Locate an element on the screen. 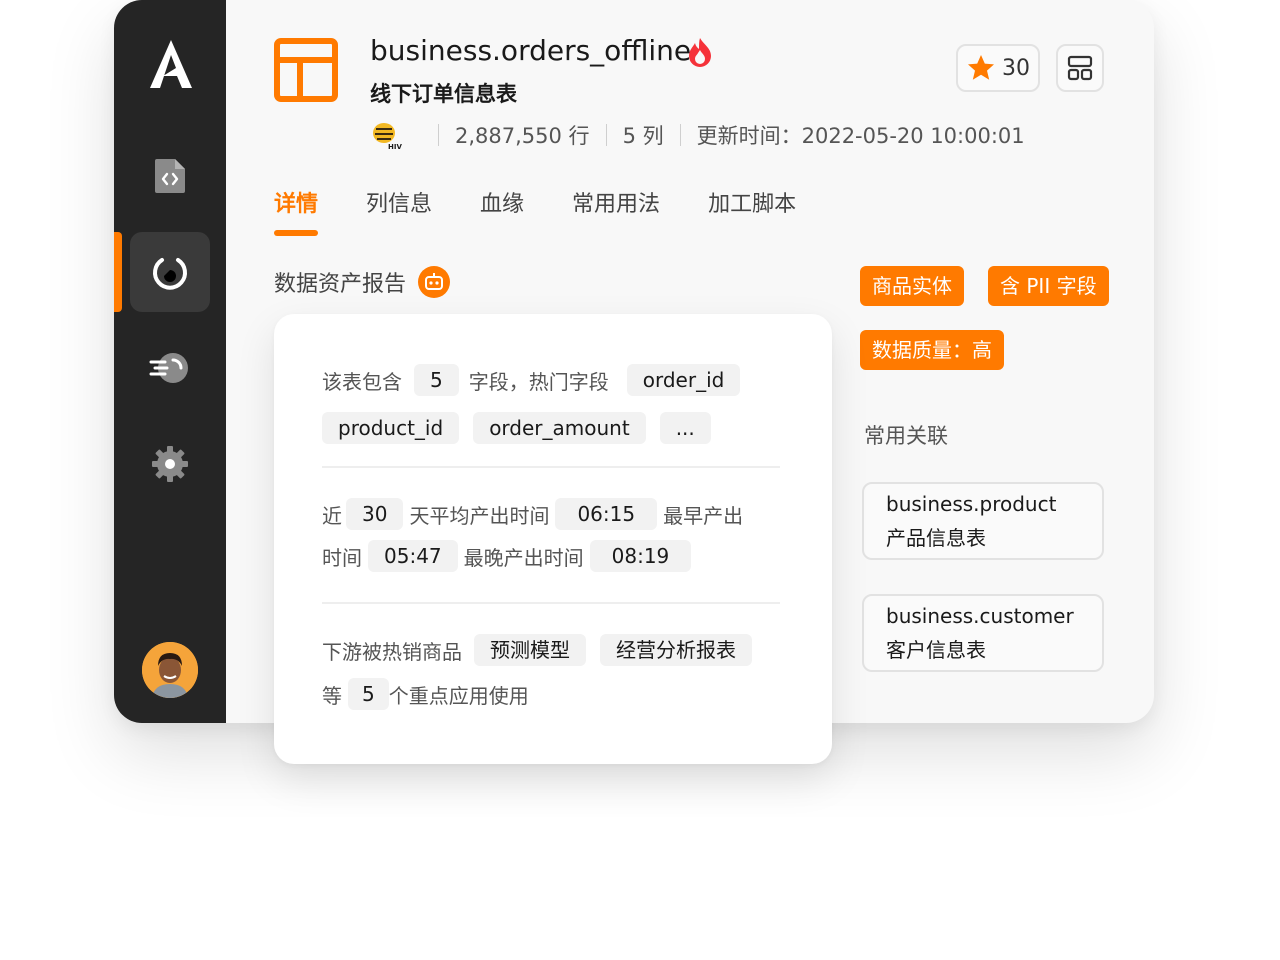 This screenshot has width=1280, height=960. tab-columns: 列信息 is located at coordinates (399, 208).